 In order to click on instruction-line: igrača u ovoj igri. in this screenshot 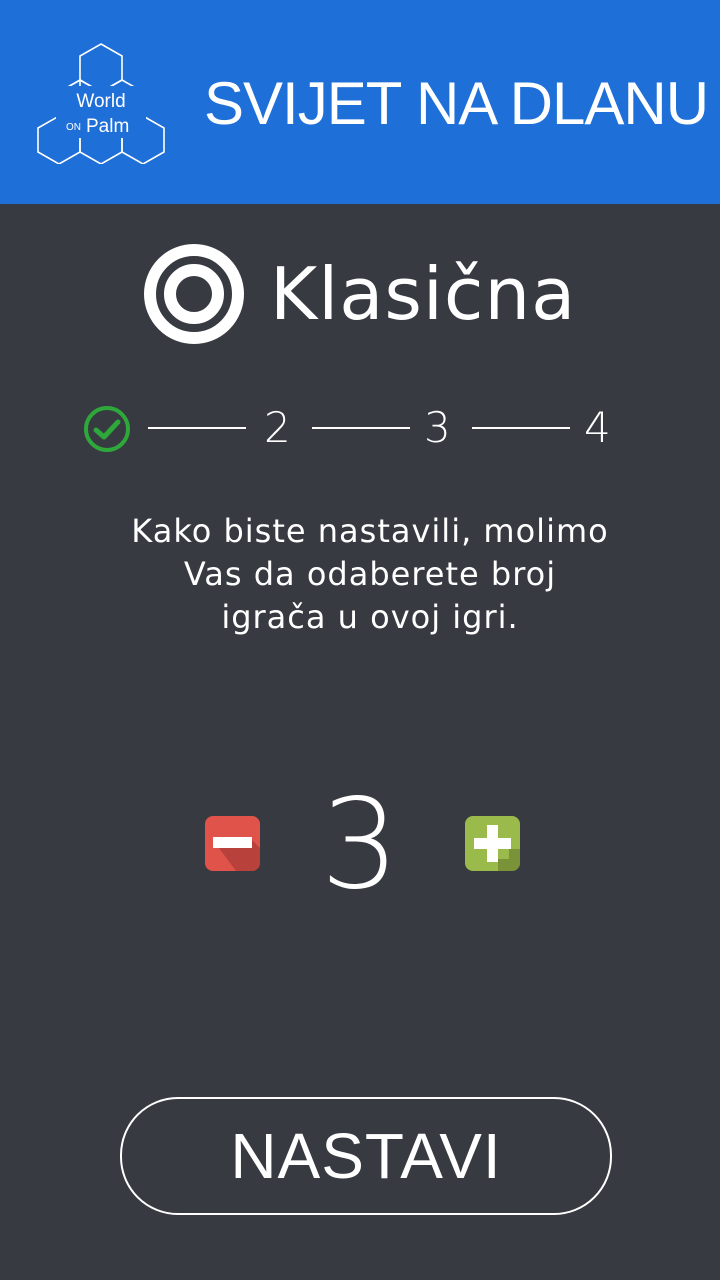, I will do `click(370, 617)`.